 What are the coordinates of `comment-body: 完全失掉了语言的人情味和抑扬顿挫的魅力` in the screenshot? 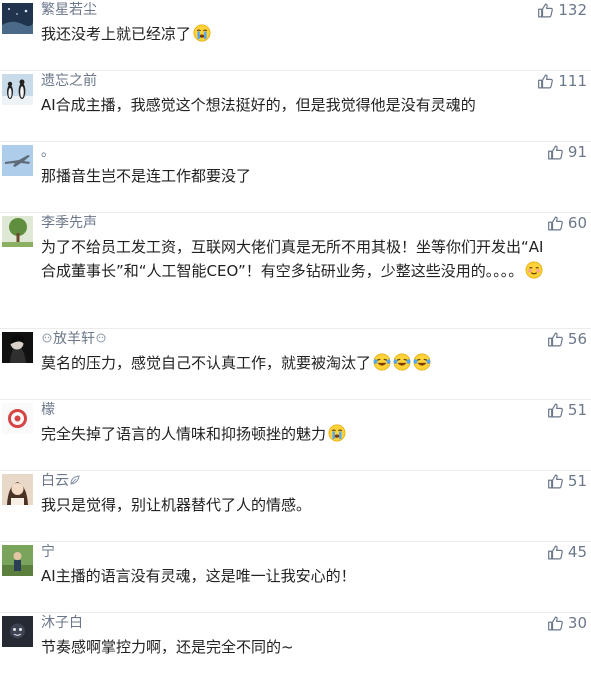 It's located at (184, 434).